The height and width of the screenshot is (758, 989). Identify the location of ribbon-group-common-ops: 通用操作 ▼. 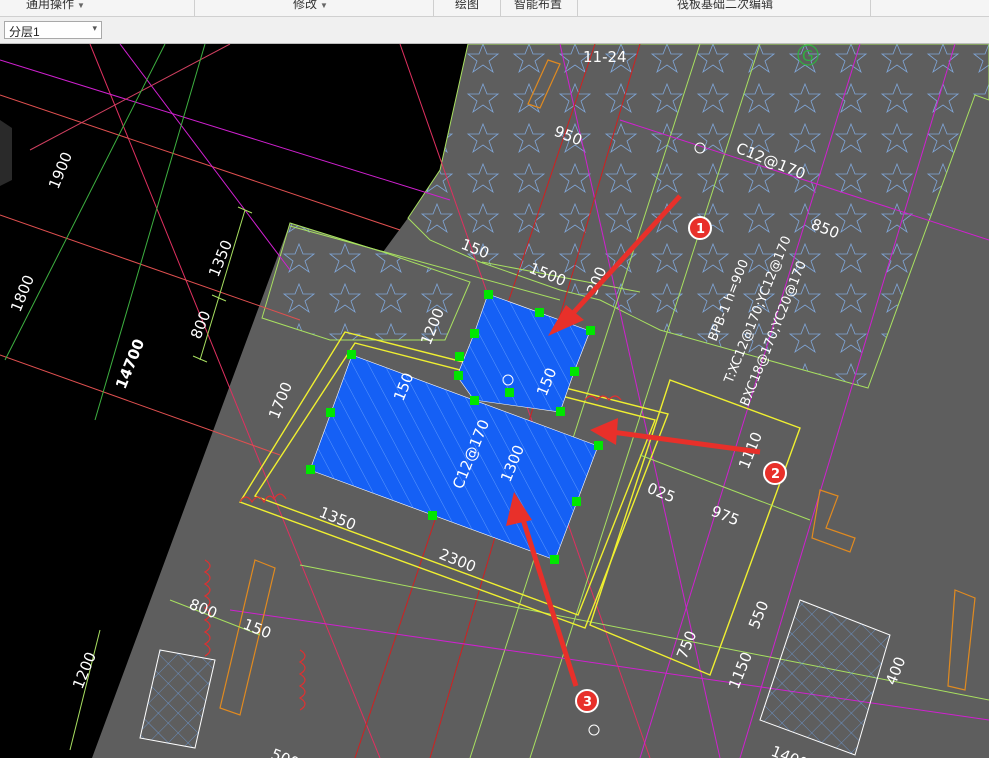
(55, 7).